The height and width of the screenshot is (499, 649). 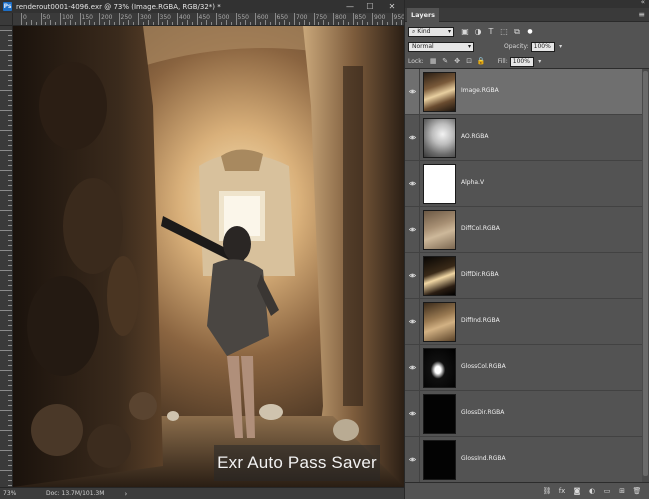 What do you see at coordinates (482, 412) in the screenshot?
I see `layer-name: GlossDir.RGBA` at bounding box center [482, 412].